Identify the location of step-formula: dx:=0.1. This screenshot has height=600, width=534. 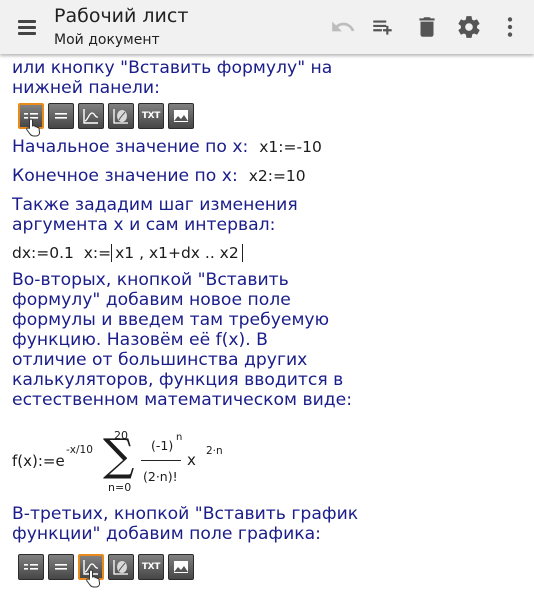
(43, 253).